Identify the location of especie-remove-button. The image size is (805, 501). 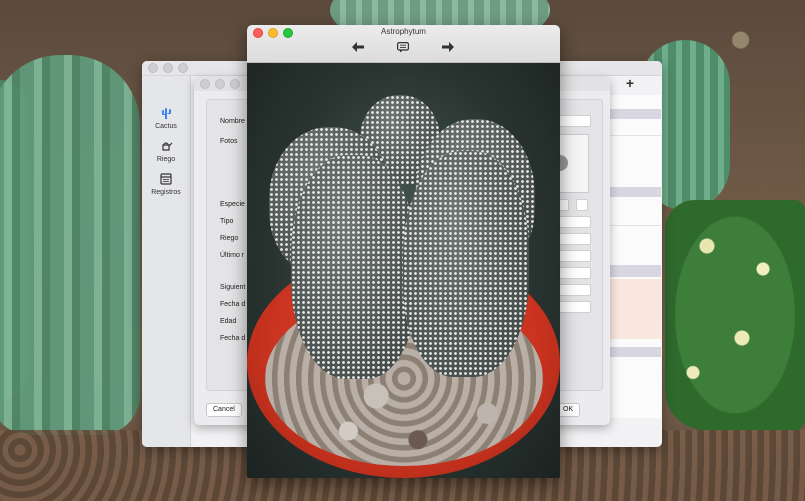
(582, 205).